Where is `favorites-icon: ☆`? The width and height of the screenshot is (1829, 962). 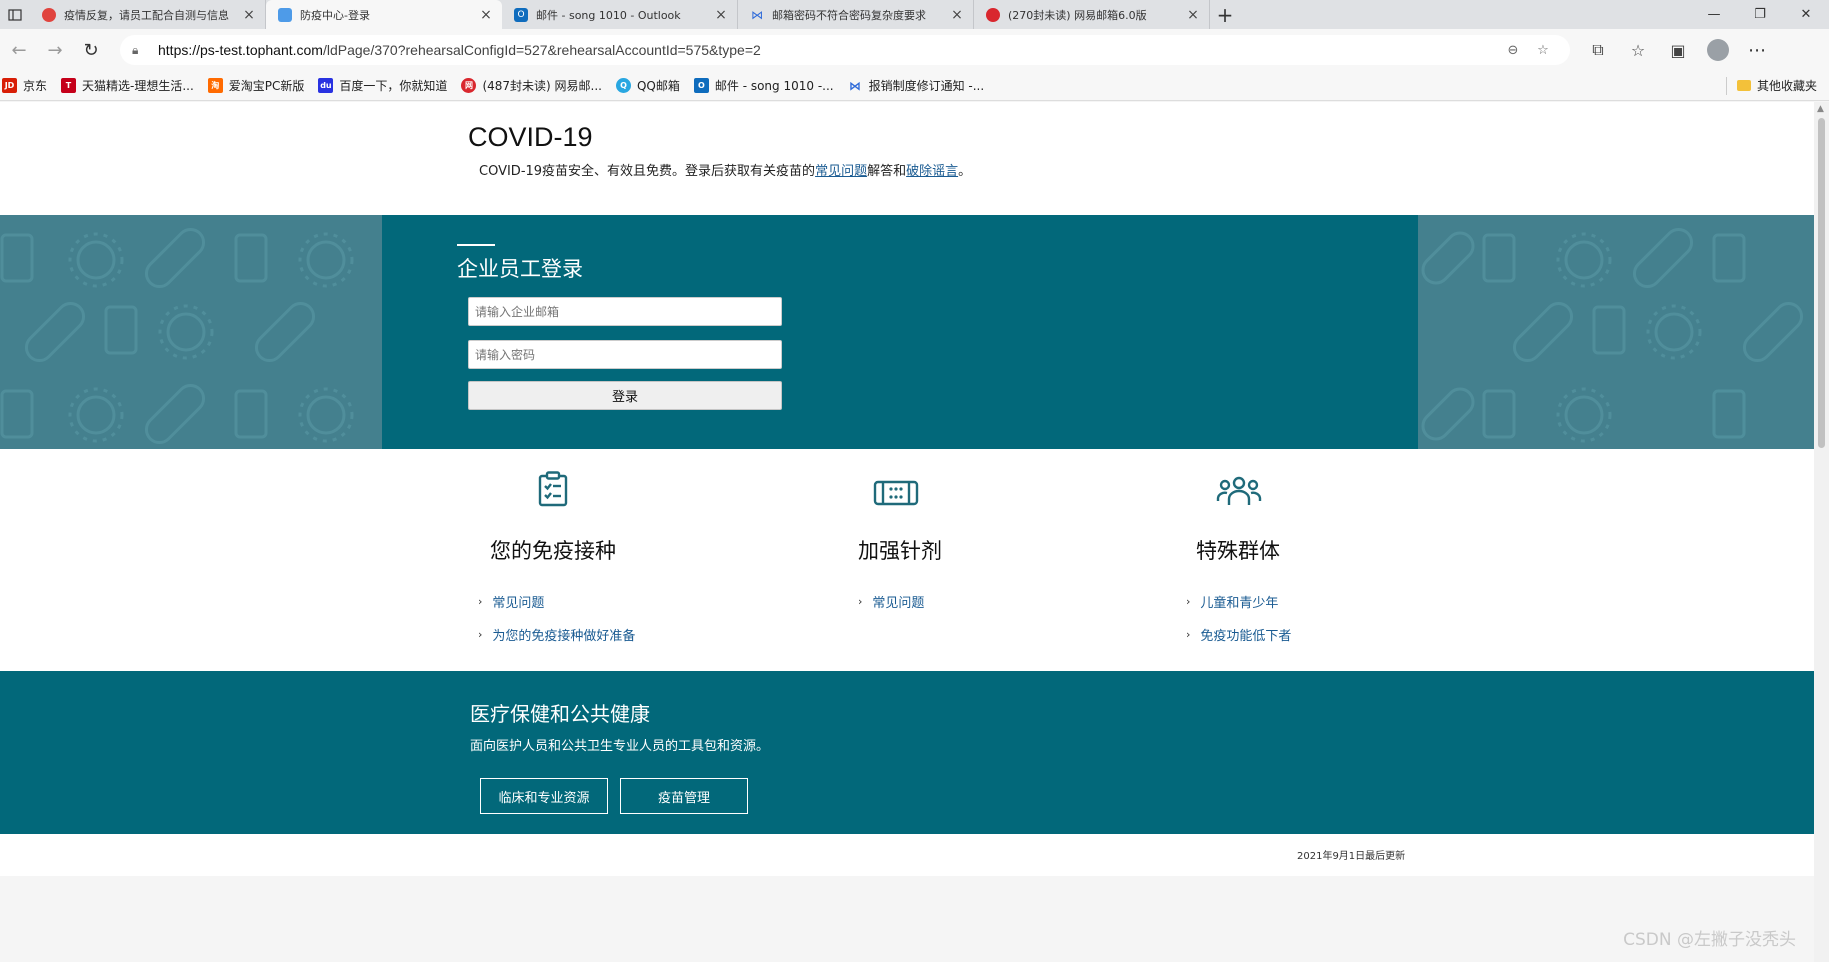 favorites-icon: ☆ is located at coordinates (1638, 50).